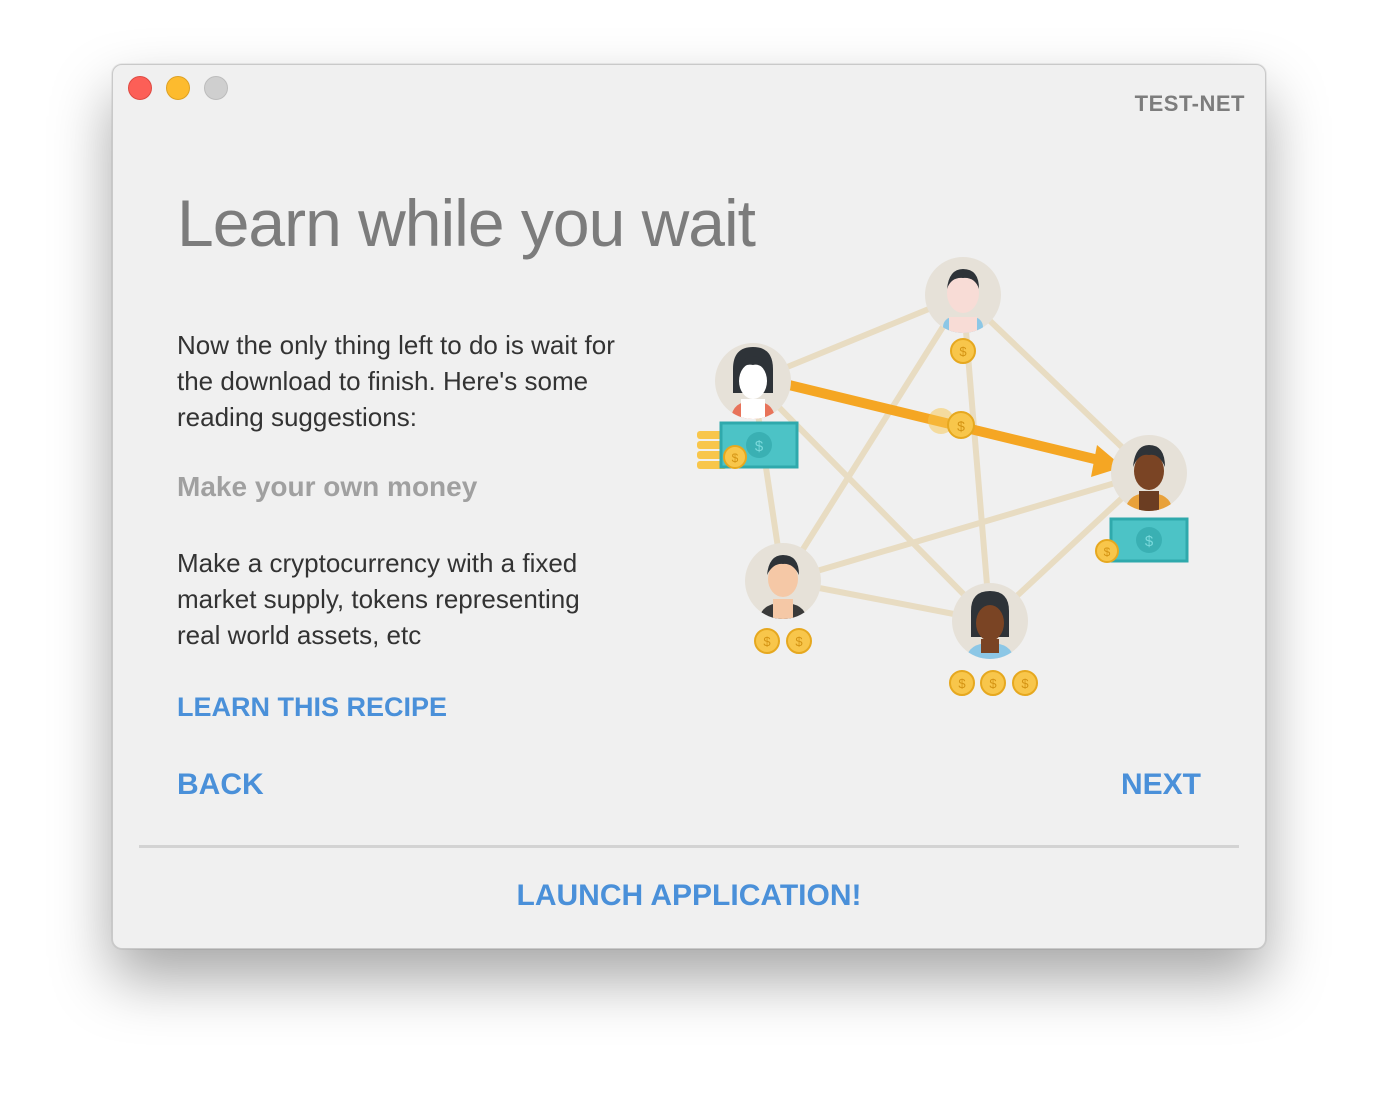  I want to click on network-illustration: $ $ $ $ $ $ $ $ $ $ $, so click(943, 476).